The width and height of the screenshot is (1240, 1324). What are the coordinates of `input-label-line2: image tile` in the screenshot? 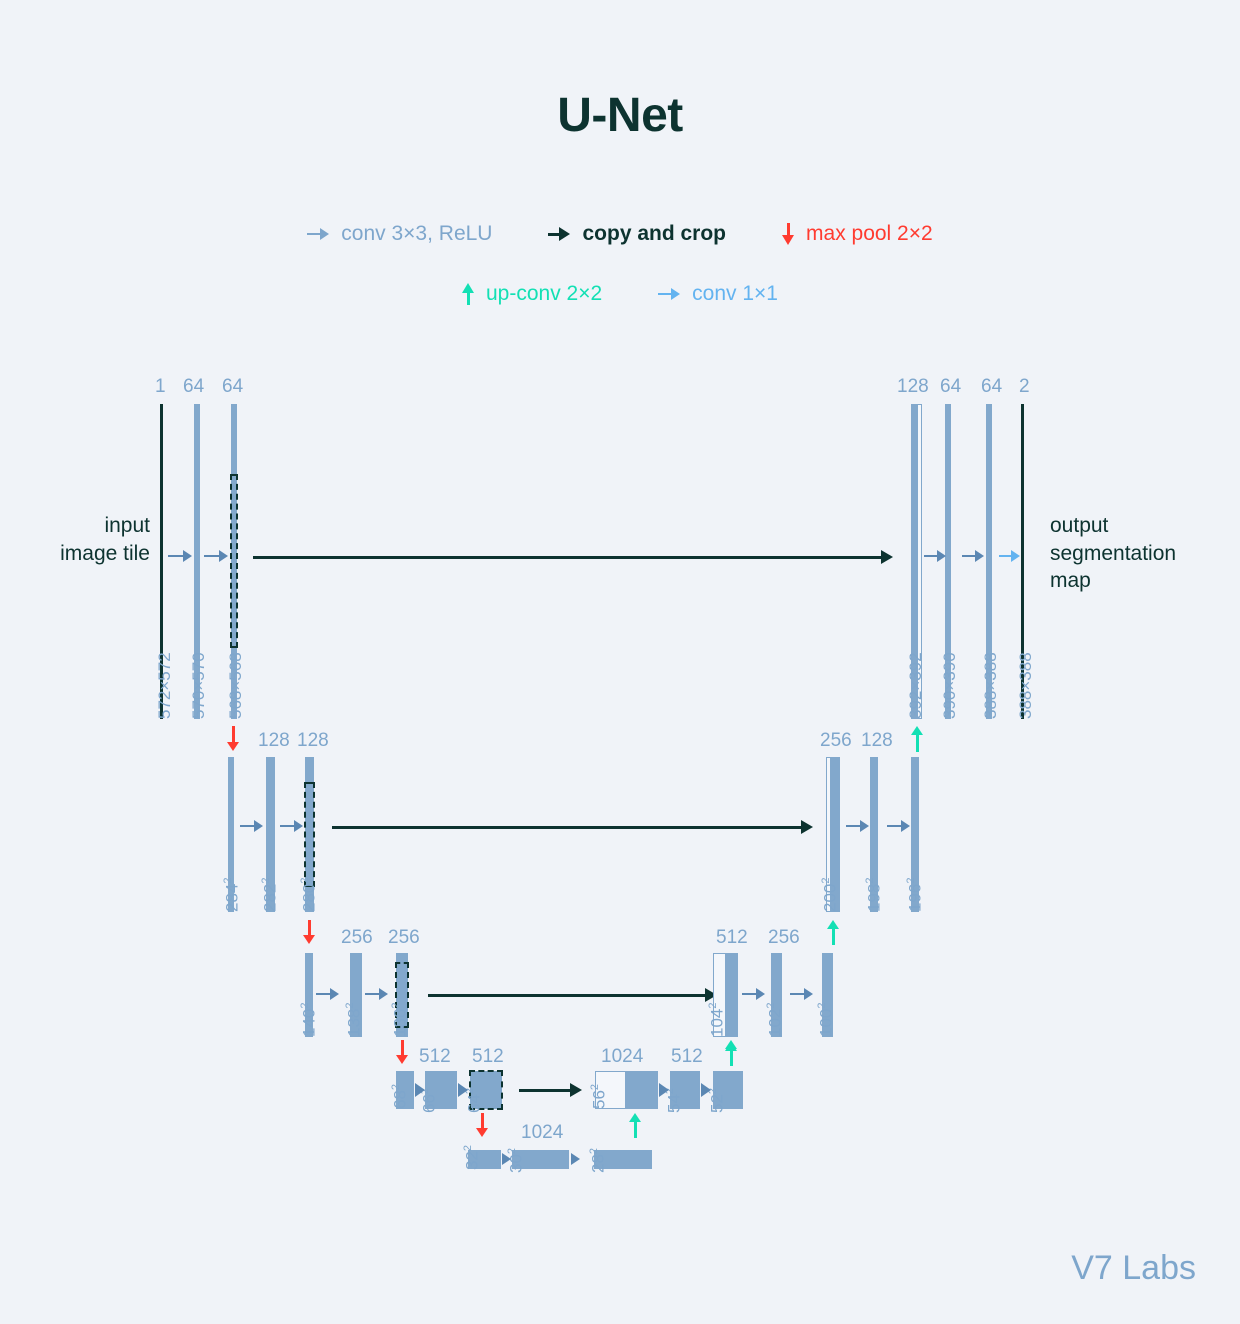 It's located at (105, 553).